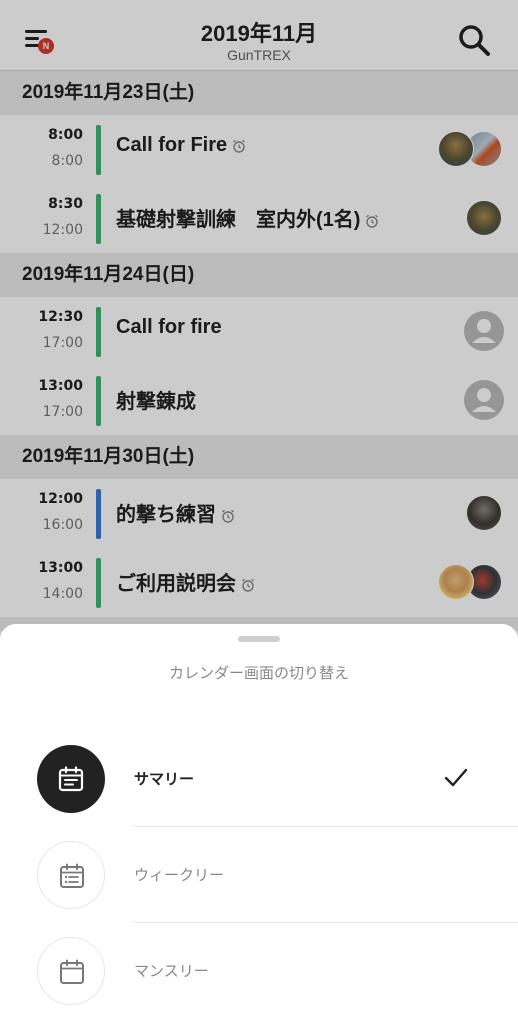 Image resolution: width=518 pixels, height=1024 pixels. I want to click on view-option-summary: サマリー, so click(259, 779).